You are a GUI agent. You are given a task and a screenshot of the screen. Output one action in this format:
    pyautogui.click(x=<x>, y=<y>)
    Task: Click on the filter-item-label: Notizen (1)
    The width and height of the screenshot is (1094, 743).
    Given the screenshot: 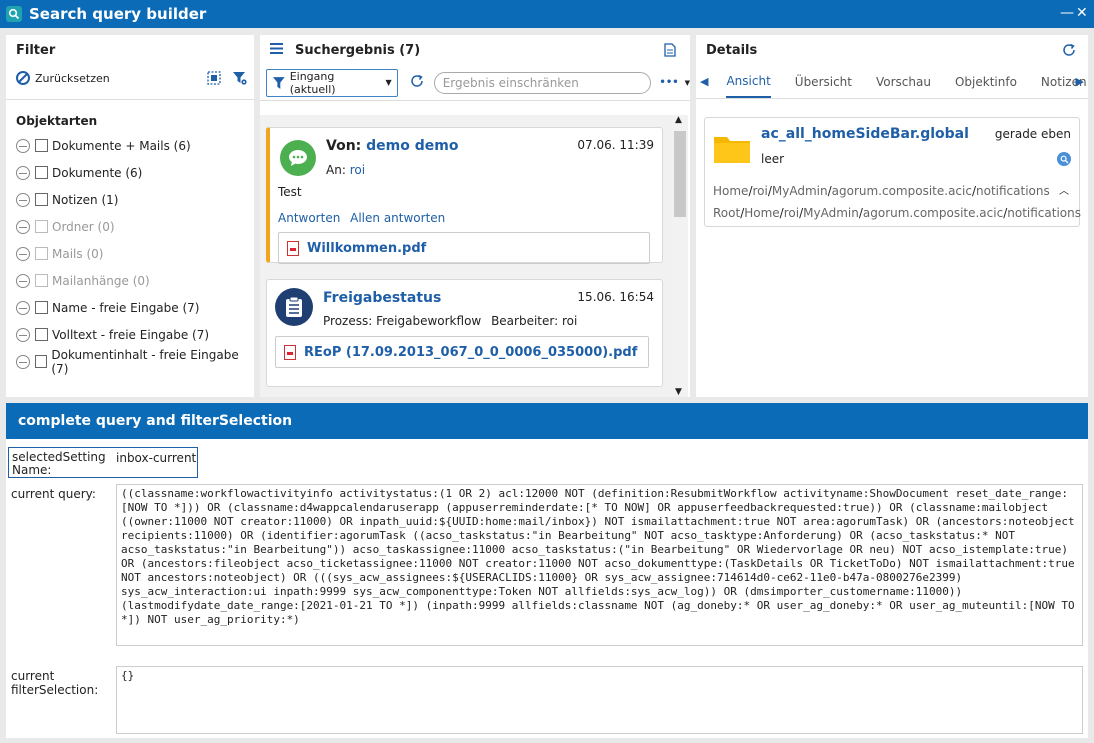 What is the action you would take?
    pyautogui.click(x=85, y=199)
    